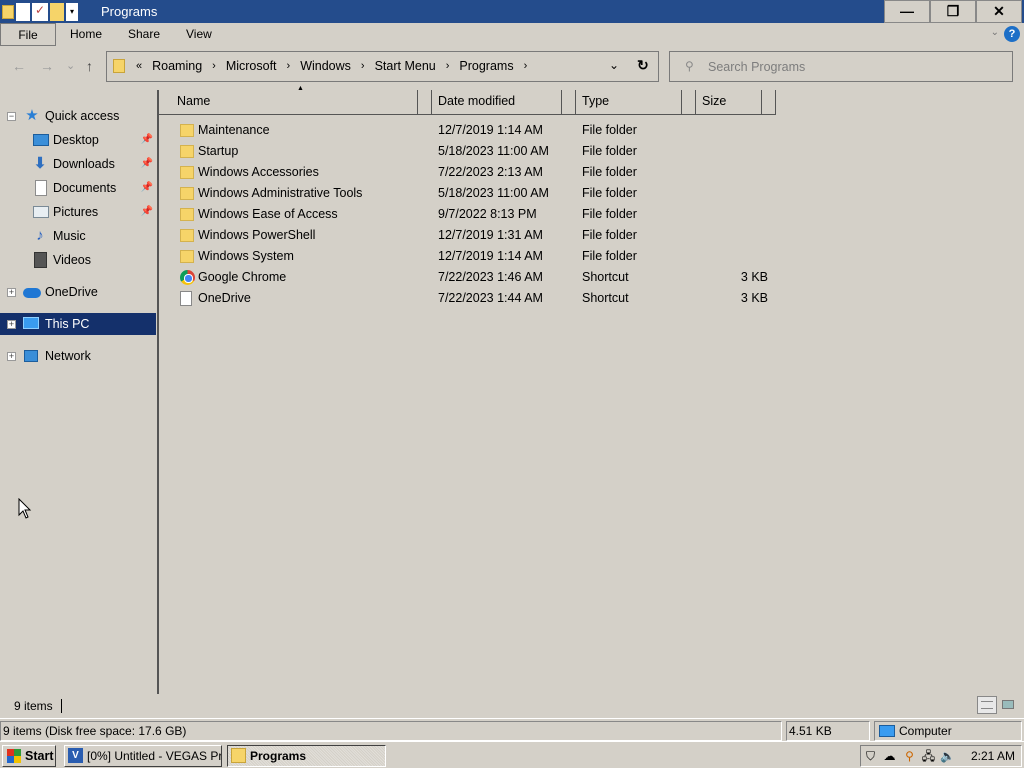  Describe the element at coordinates (723, 101) in the screenshot. I see `column-header-size: Size` at that location.